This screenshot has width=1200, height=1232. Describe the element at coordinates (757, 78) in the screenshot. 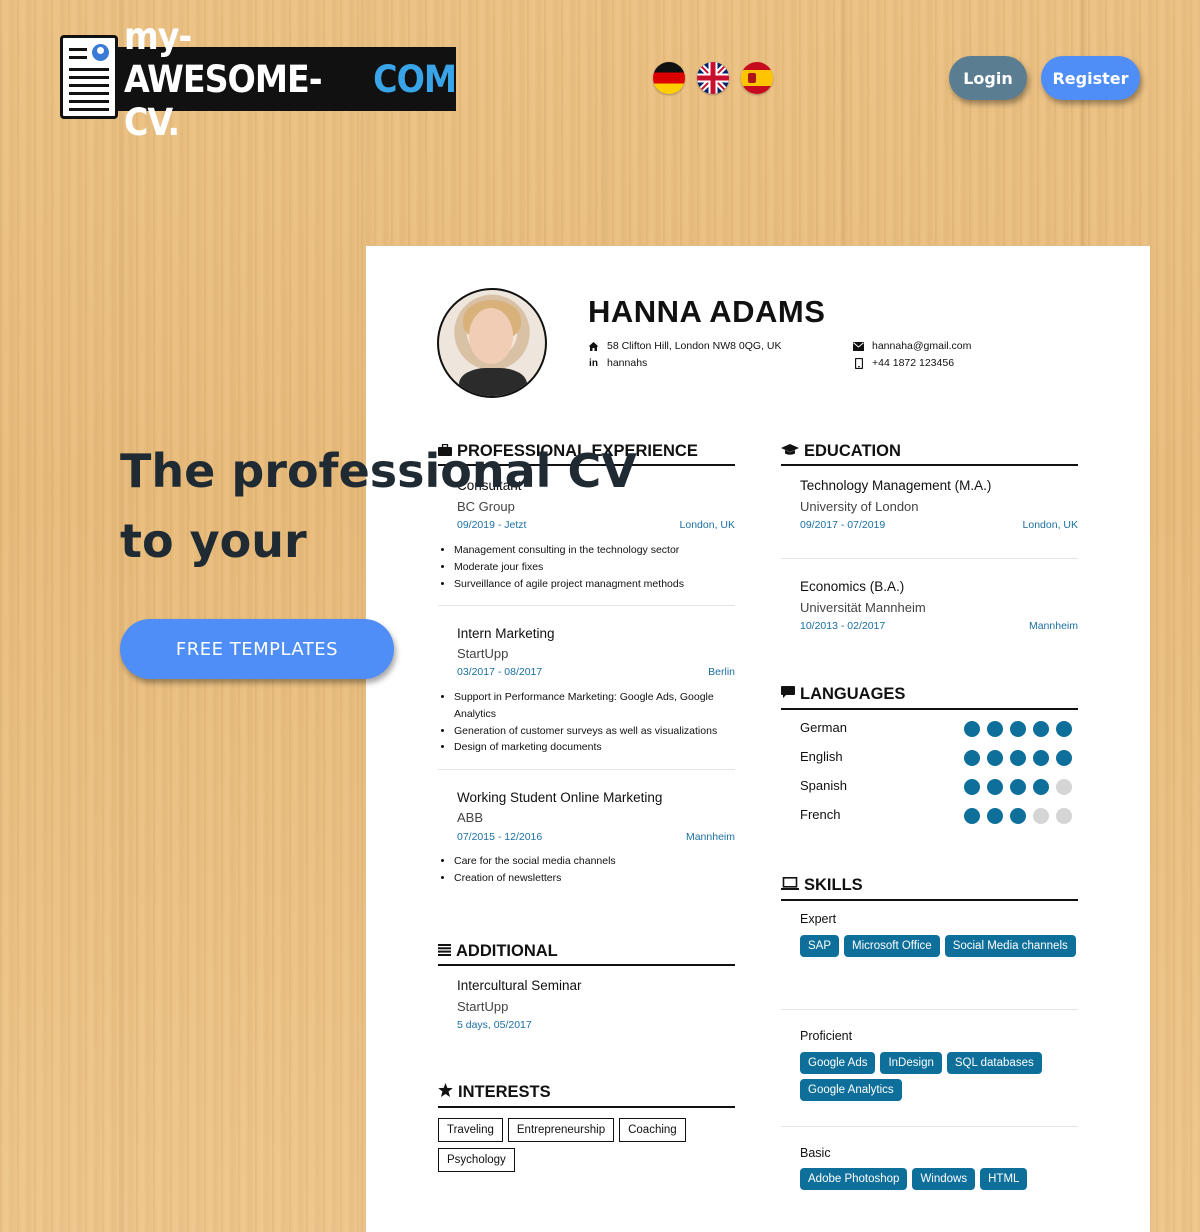

I see `spanish-flag-icon` at that location.